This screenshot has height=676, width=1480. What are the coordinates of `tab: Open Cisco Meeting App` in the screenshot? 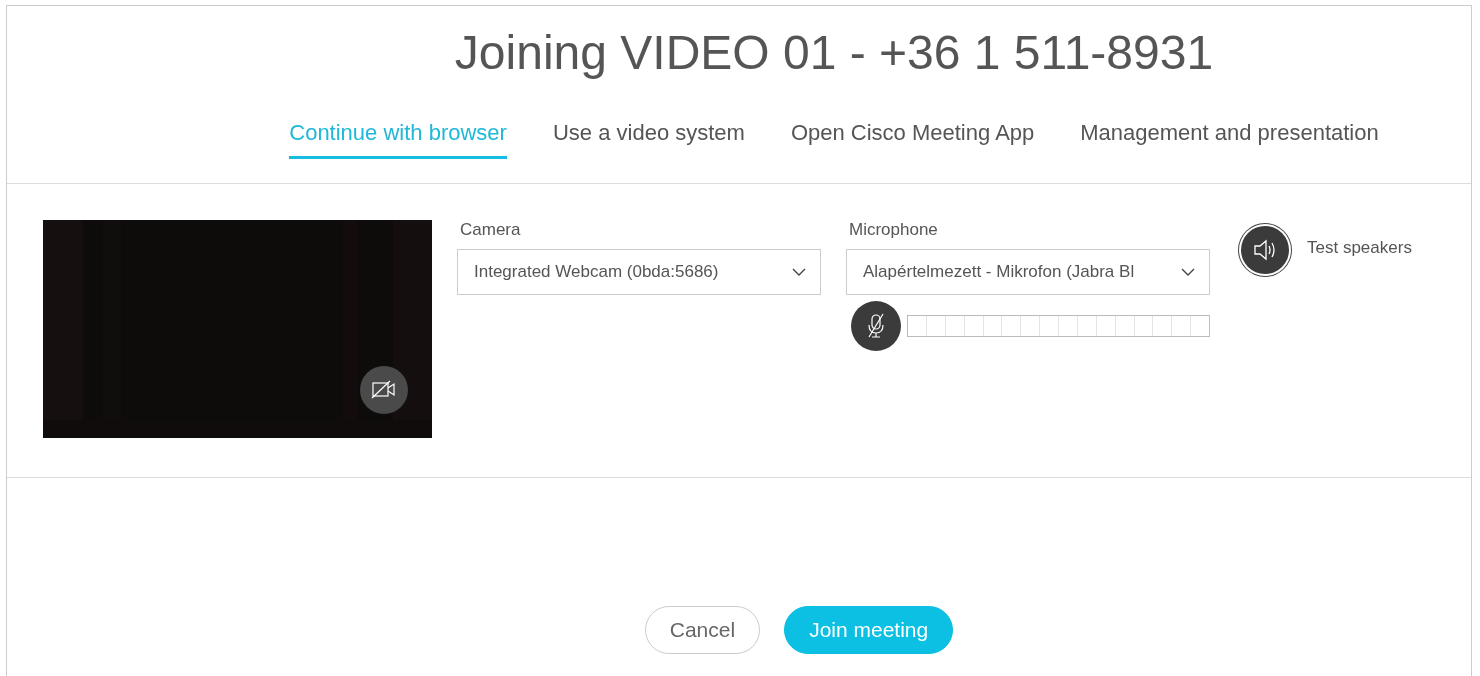 It's located at (912, 139).